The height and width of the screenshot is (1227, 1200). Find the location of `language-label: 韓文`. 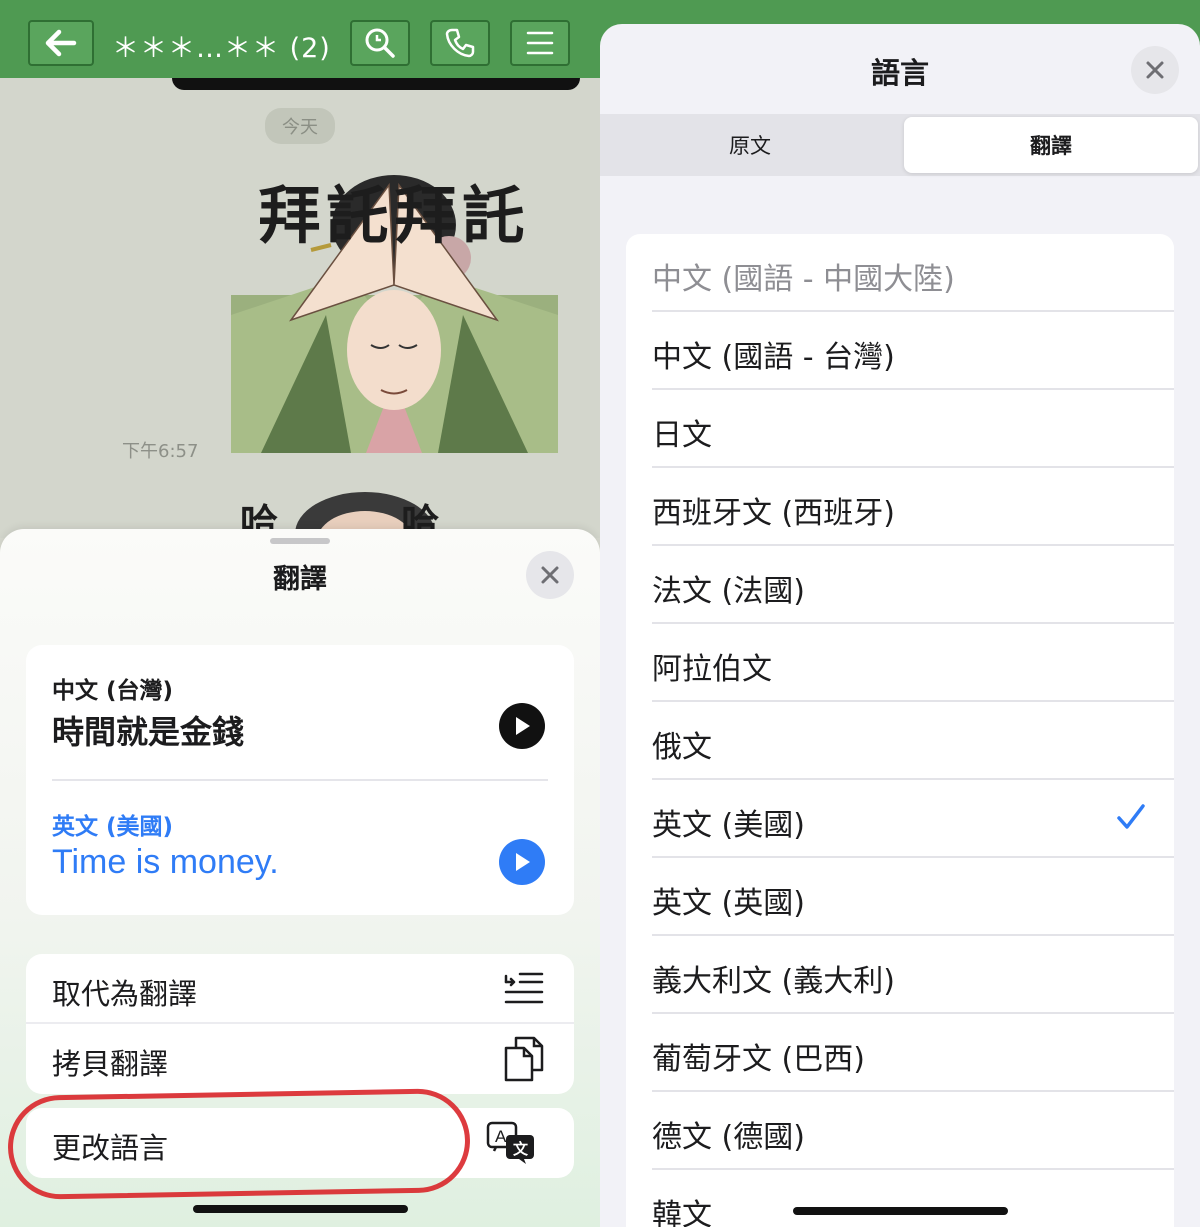

language-label: 韓文 is located at coordinates (682, 1212).